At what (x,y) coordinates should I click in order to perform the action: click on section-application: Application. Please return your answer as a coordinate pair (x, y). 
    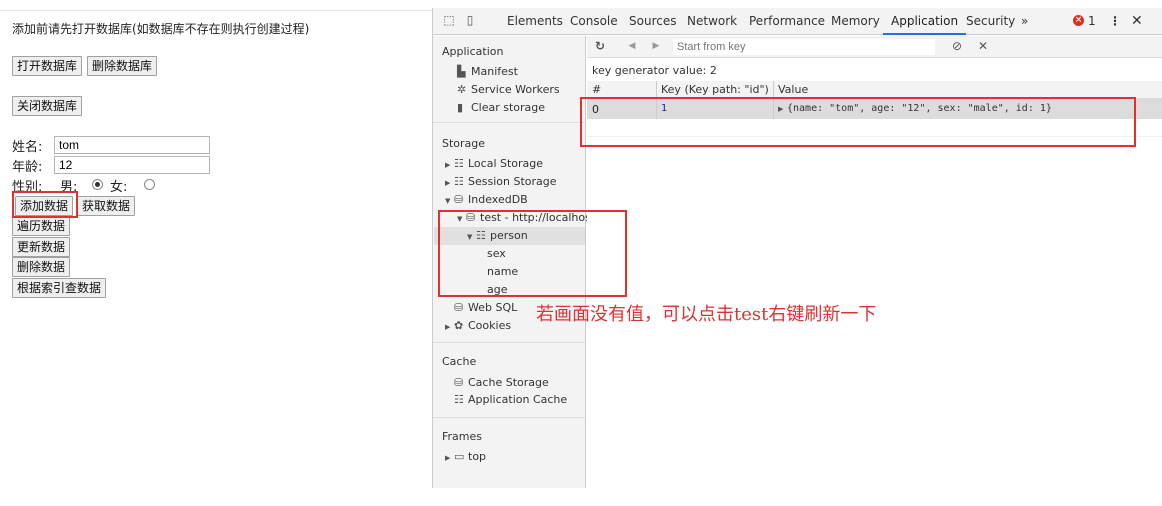
    Looking at the image, I should click on (473, 51).